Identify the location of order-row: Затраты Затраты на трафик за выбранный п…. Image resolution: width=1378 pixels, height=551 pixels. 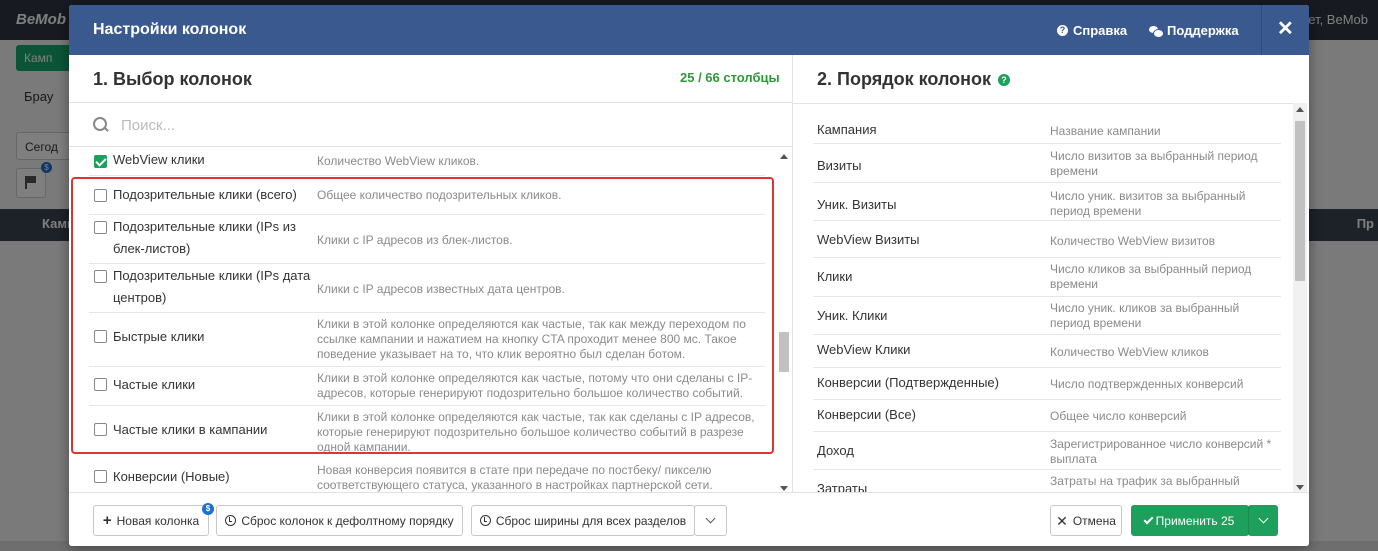
(1047, 481).